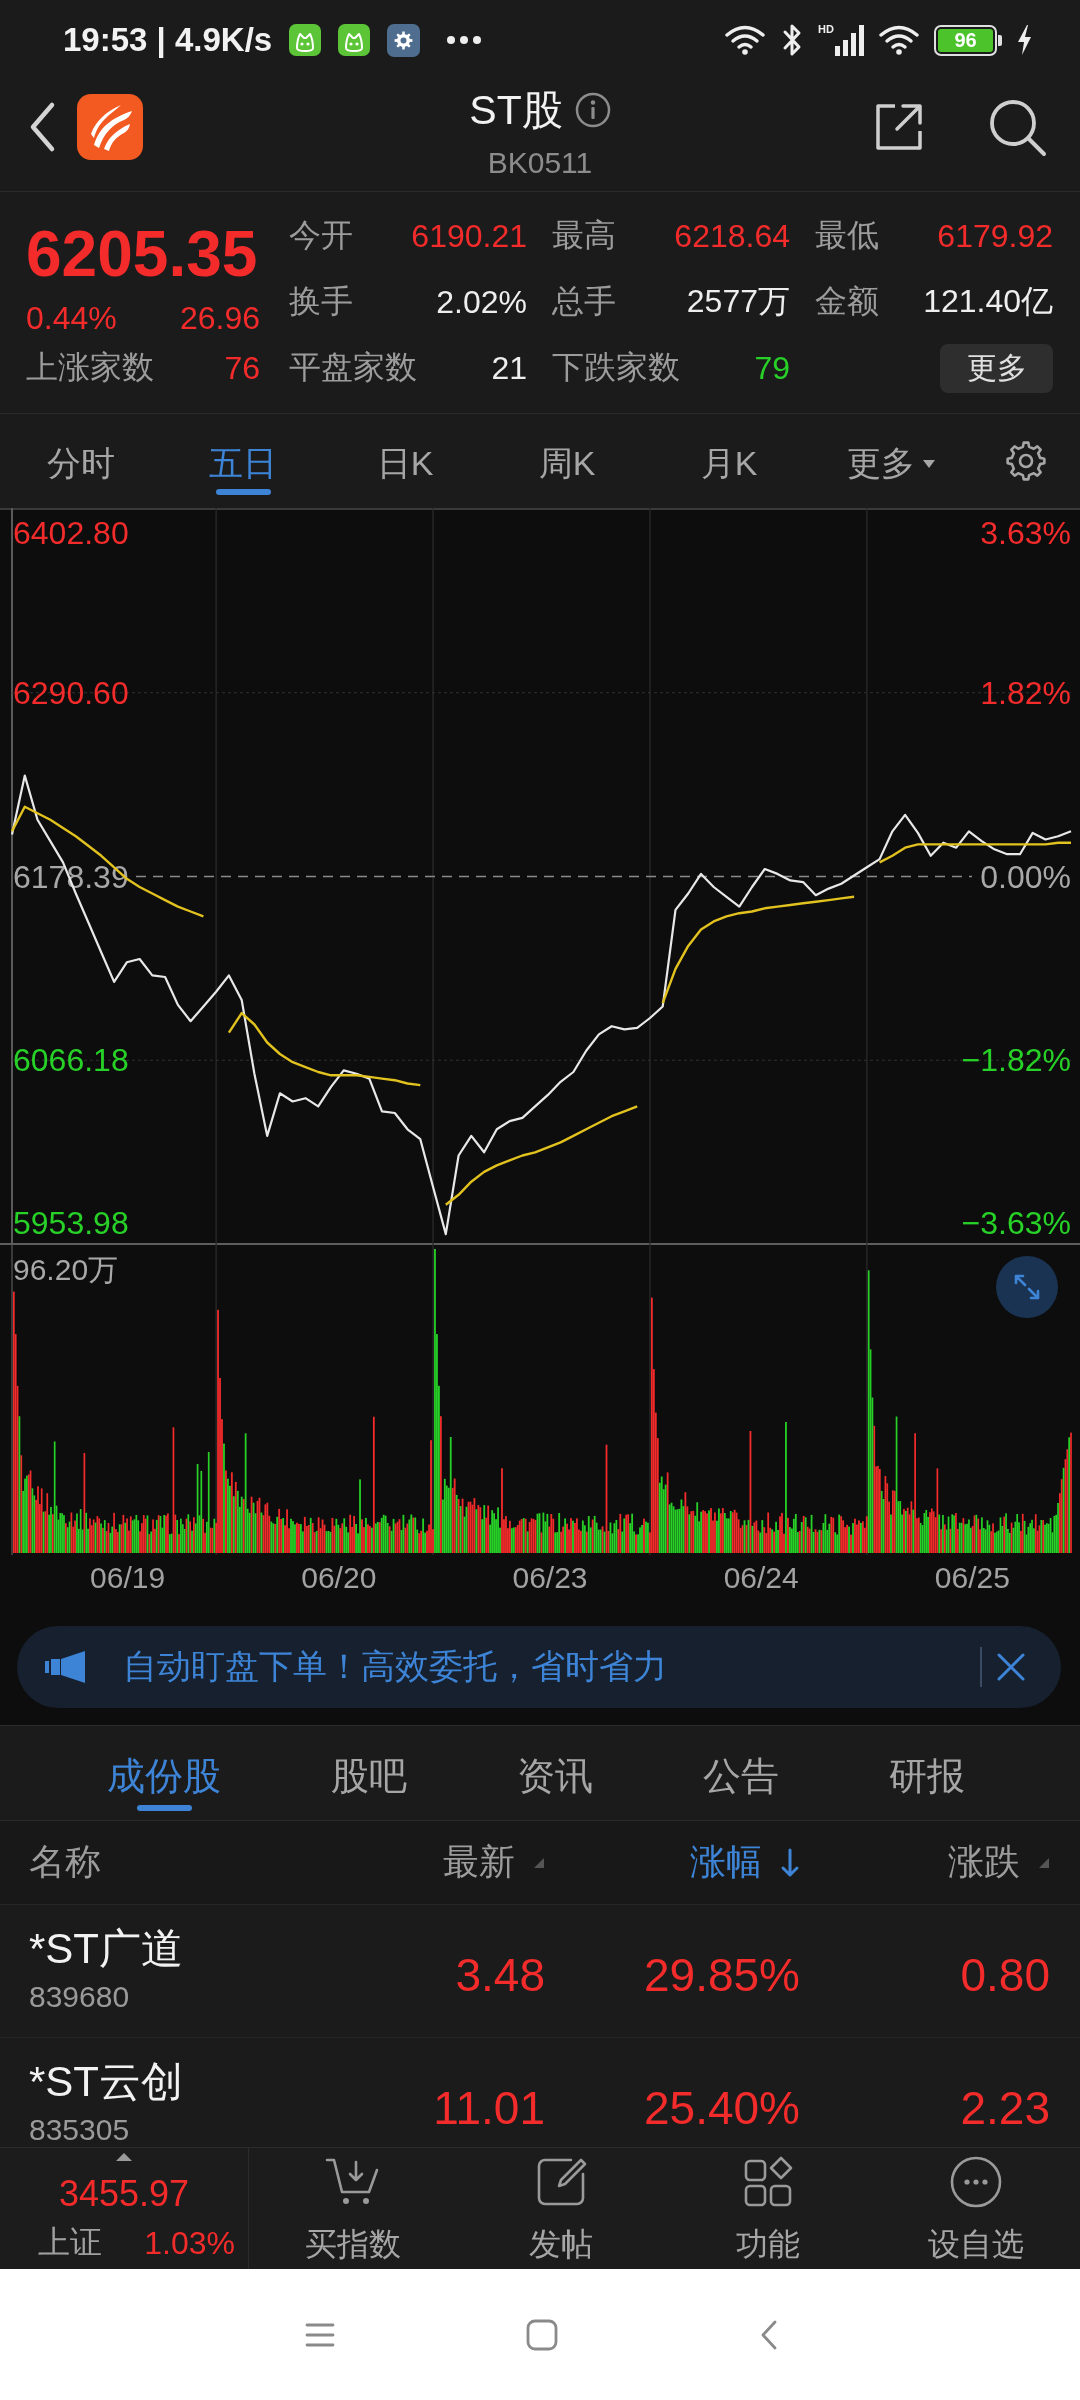  Describe the element at coordinates (722, 2108) in the screenshot. I see `change-percent-value: 25.40%` at that location.